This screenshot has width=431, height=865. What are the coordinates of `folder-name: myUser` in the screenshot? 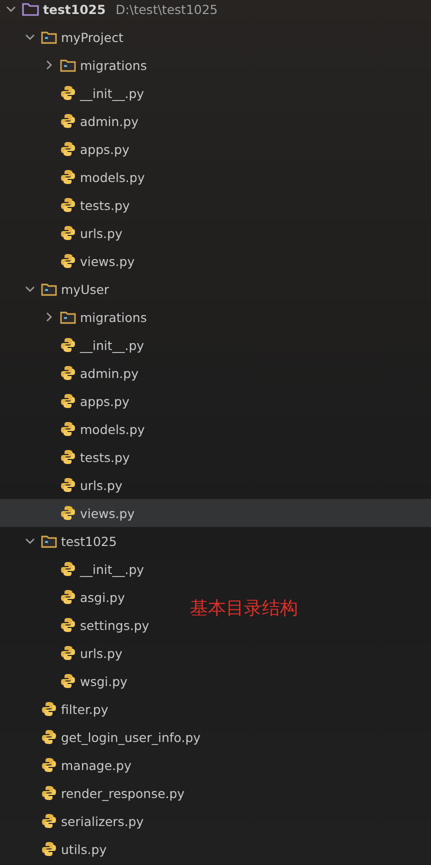 It's located at (85, 289).